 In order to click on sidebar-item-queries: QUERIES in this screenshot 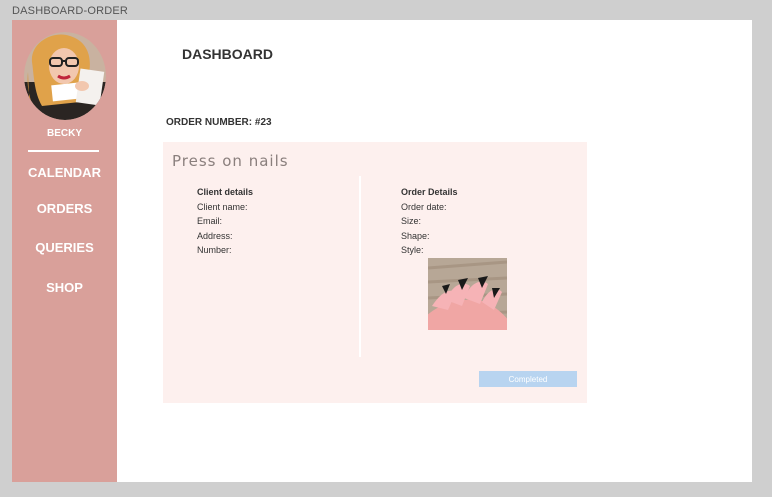, I will do `click(64, 247)`.